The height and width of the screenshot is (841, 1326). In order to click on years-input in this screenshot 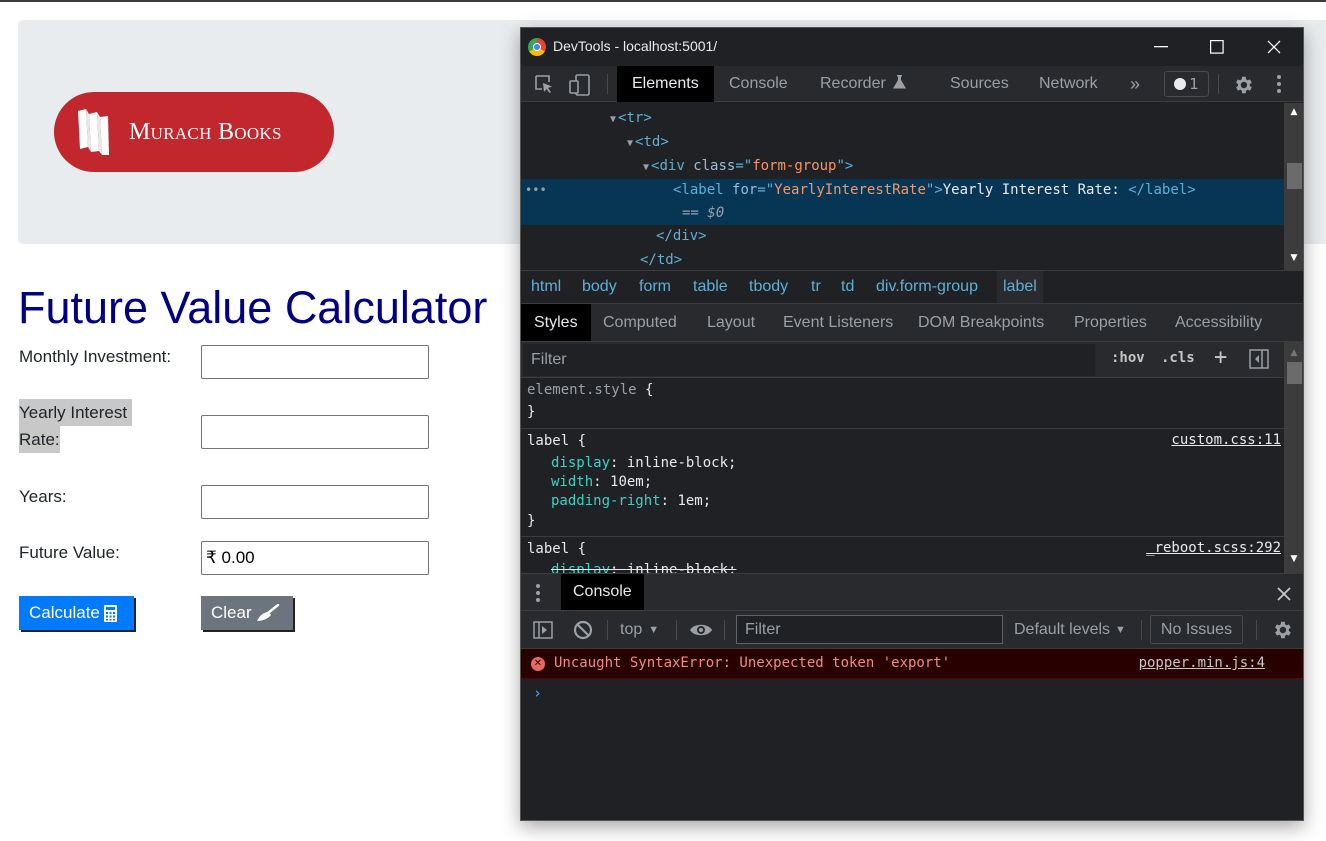, I will do `click(315, 502)`.